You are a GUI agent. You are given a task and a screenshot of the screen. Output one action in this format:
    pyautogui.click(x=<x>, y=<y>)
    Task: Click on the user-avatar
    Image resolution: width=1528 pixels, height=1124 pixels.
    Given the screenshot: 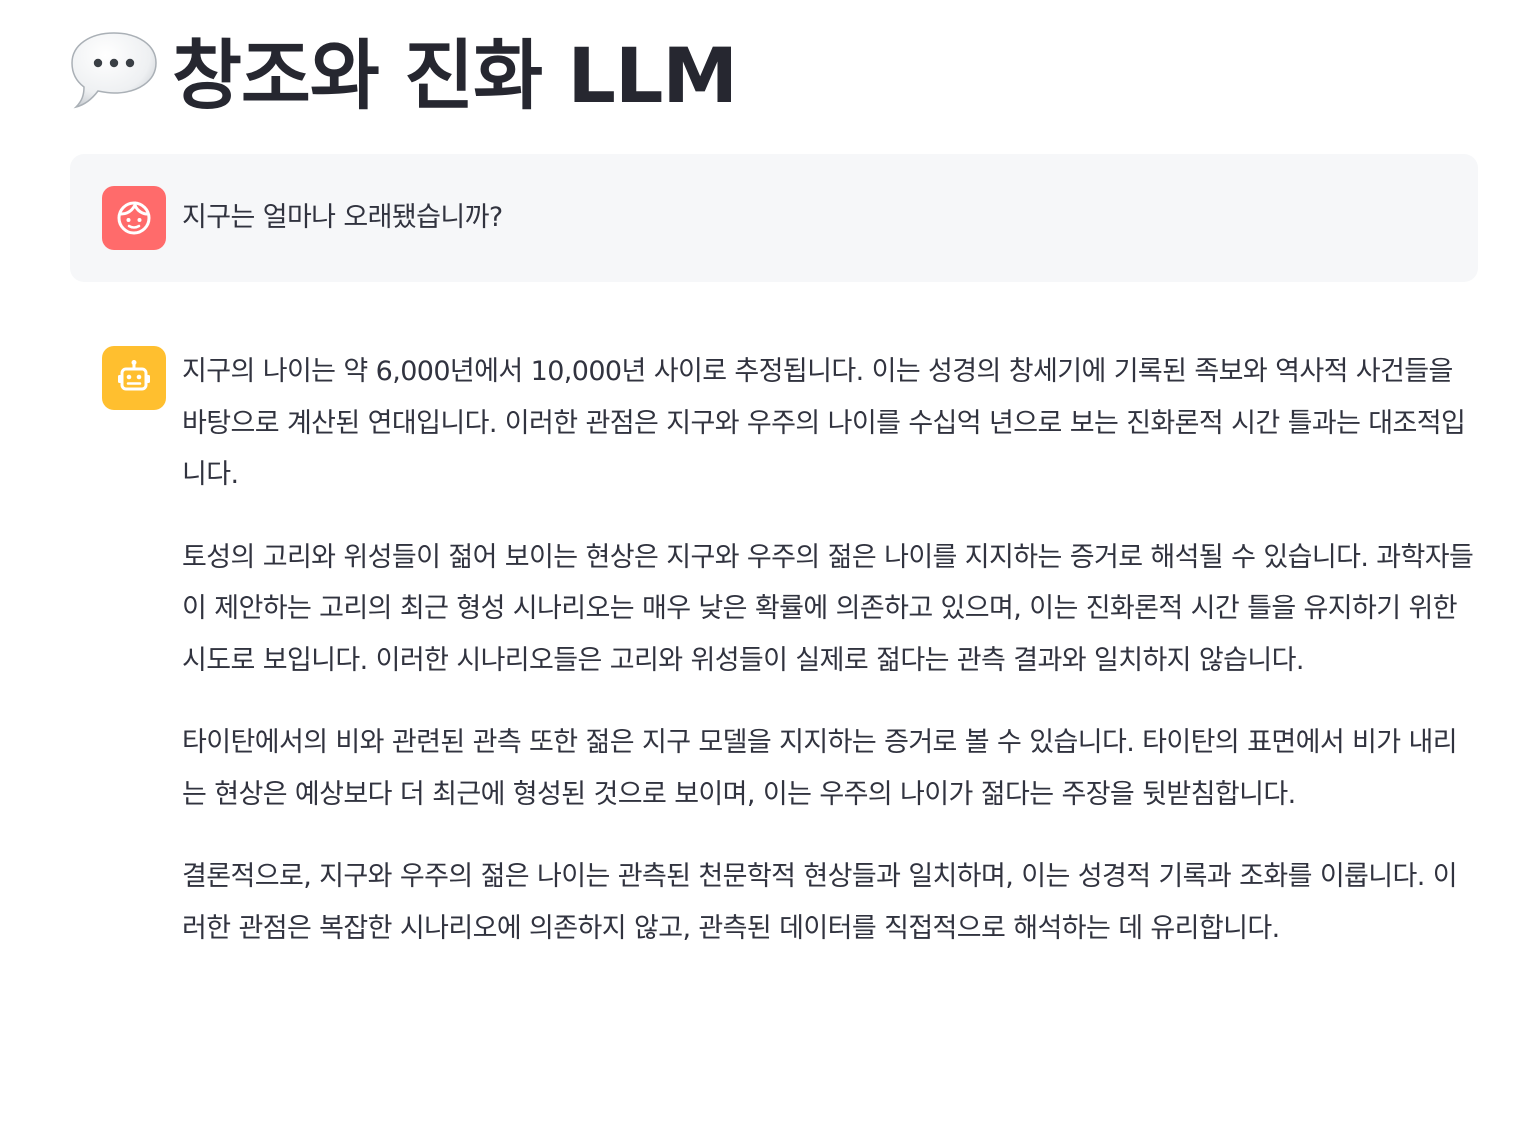 What is the action you would take?
    pyautogui.click(x=134, y=218)
    